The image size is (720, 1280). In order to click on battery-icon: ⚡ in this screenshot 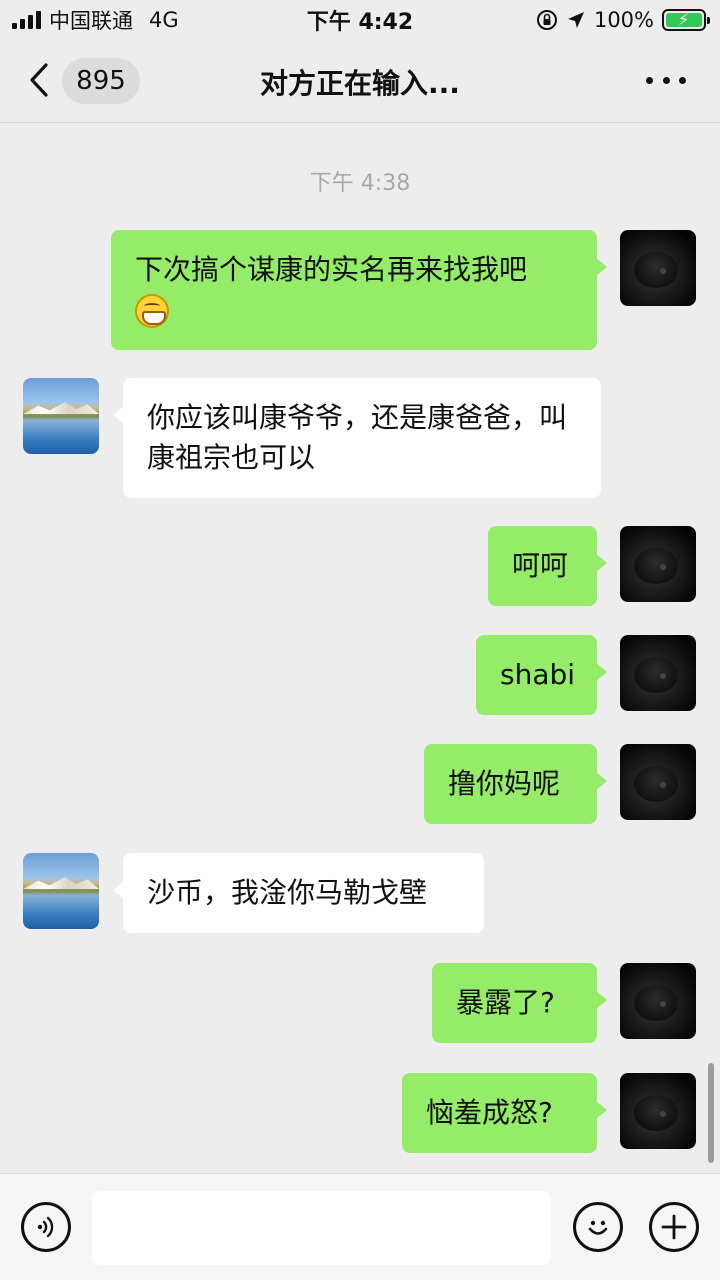, I will do `click(686, 20)`.